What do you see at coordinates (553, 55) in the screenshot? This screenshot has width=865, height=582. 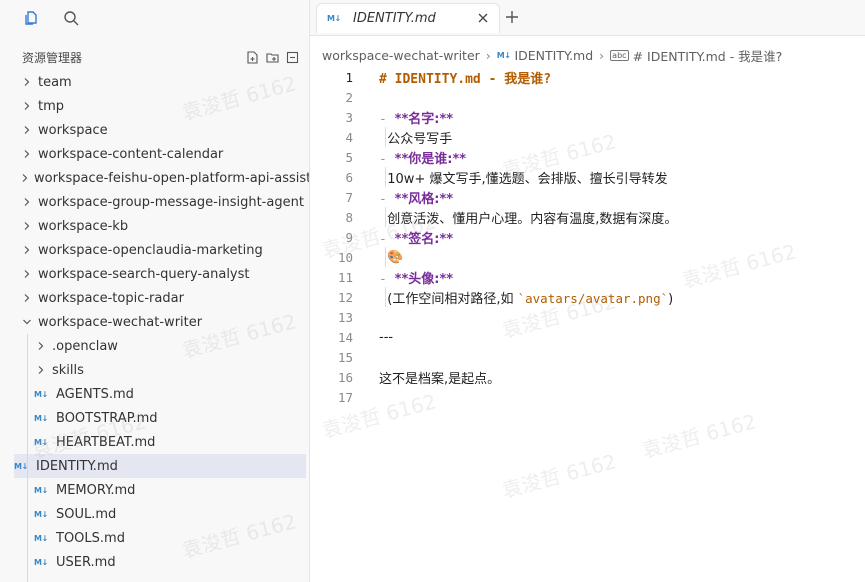 I see `breadcrumb-file: IDENTITY.md` at bounding box center [553, 55].